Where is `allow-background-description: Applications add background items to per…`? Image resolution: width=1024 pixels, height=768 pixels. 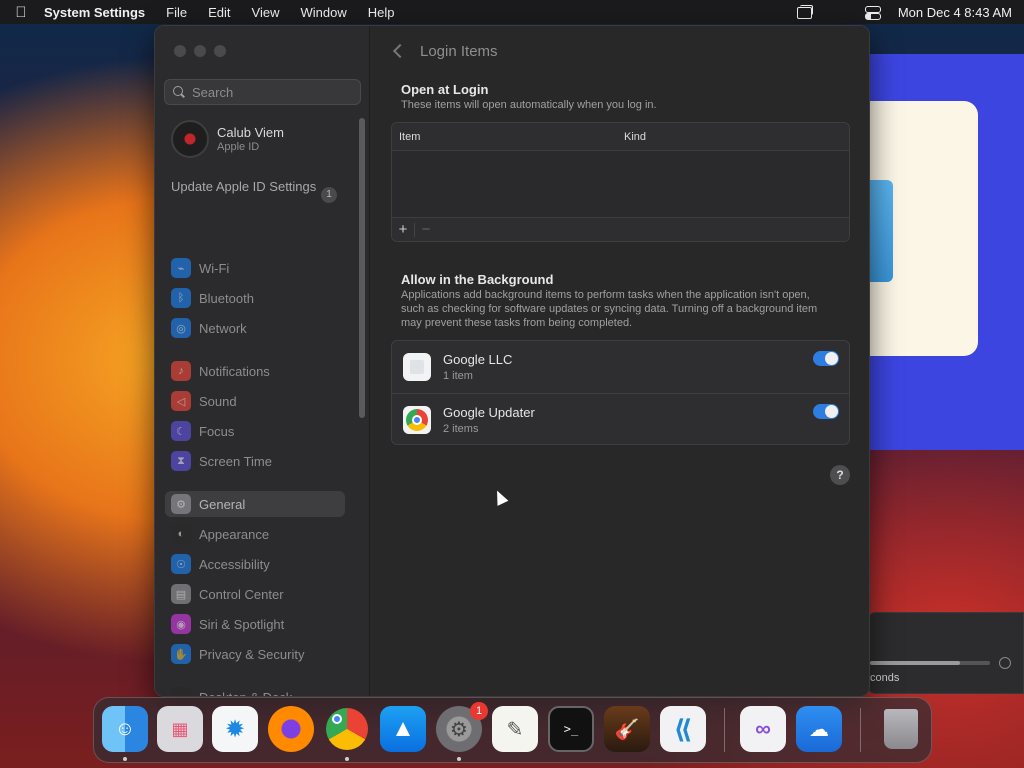 allow-background-description: Applications add background items to per… is located at coordinates (609, 309).